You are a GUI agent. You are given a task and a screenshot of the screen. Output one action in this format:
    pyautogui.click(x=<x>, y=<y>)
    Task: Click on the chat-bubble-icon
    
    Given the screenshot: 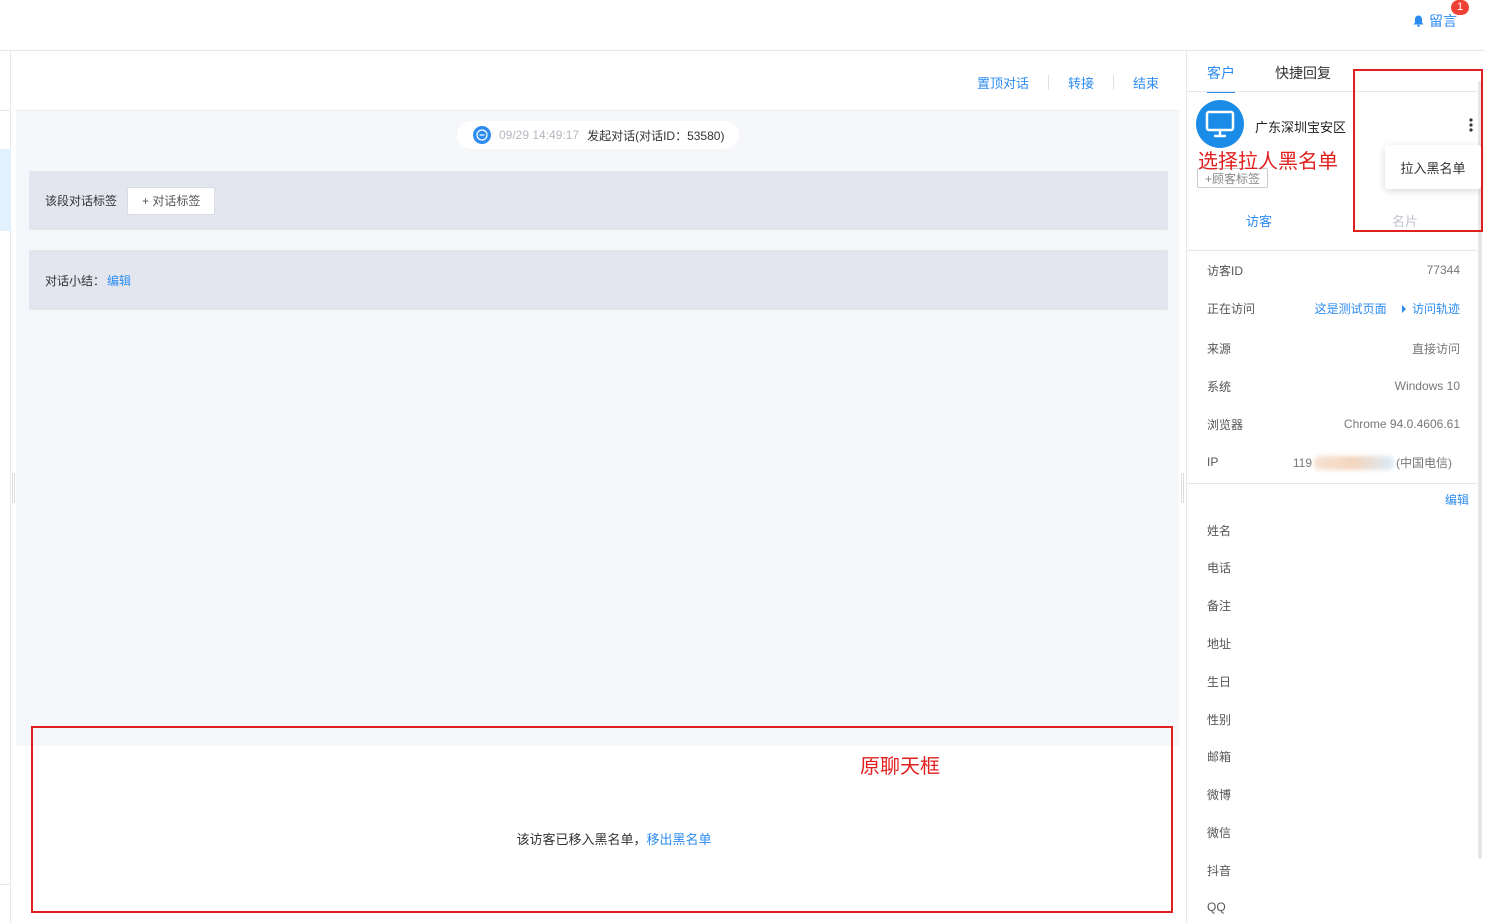 What is the action you would take?
    pyautogui.click(x=482, y=135)
    